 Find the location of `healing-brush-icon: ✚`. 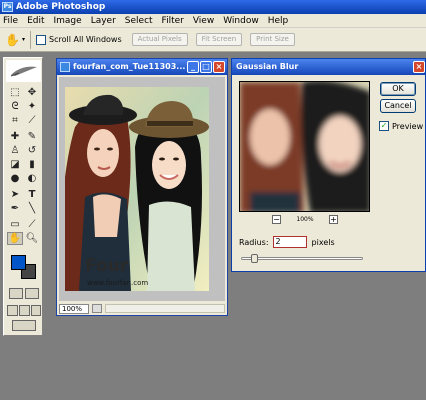

healing-brush-icon: ✚ is located at coordinates (15, 136).